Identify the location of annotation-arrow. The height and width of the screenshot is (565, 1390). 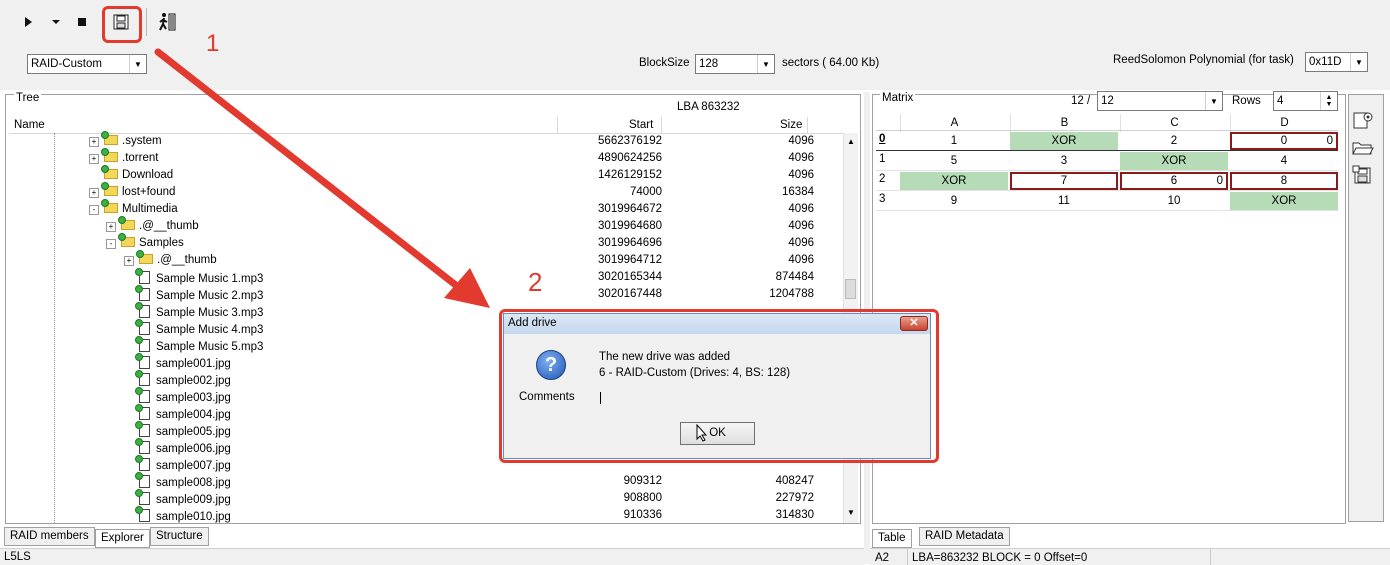
(322, 178).